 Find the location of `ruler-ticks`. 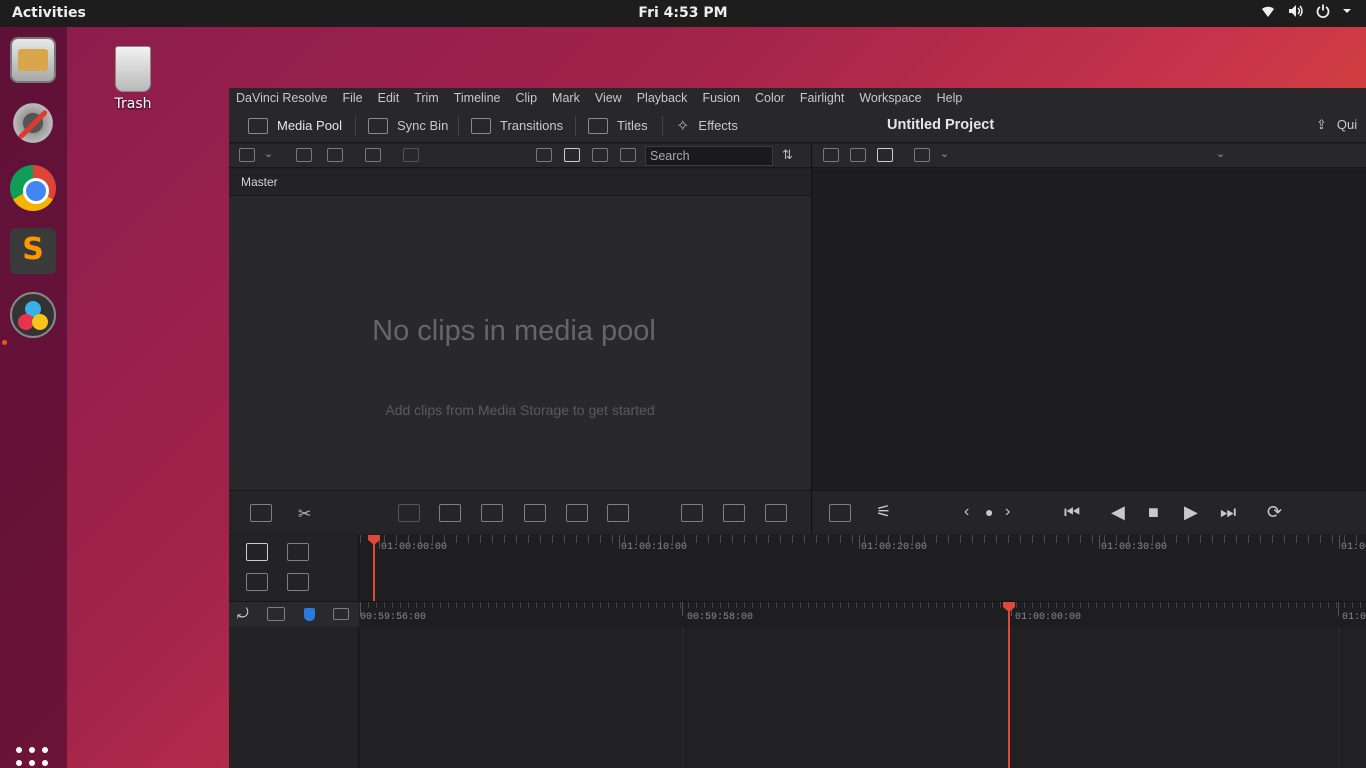

ruler-ticks is located at coordinates (863, 605).